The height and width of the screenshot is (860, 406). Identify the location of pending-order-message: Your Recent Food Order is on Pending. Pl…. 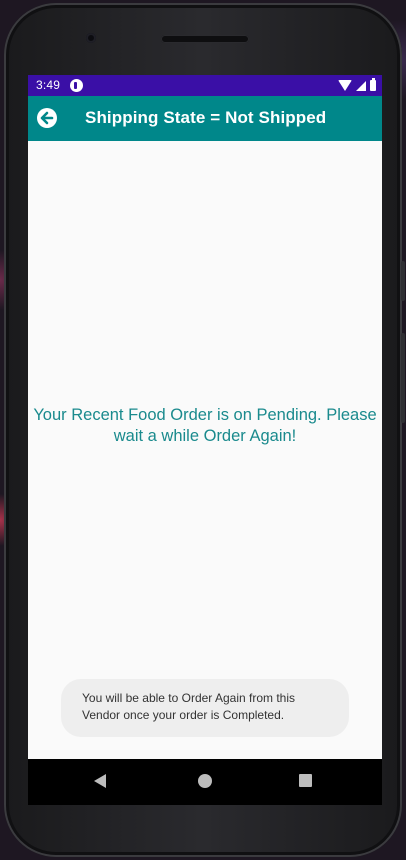
(205, 425).